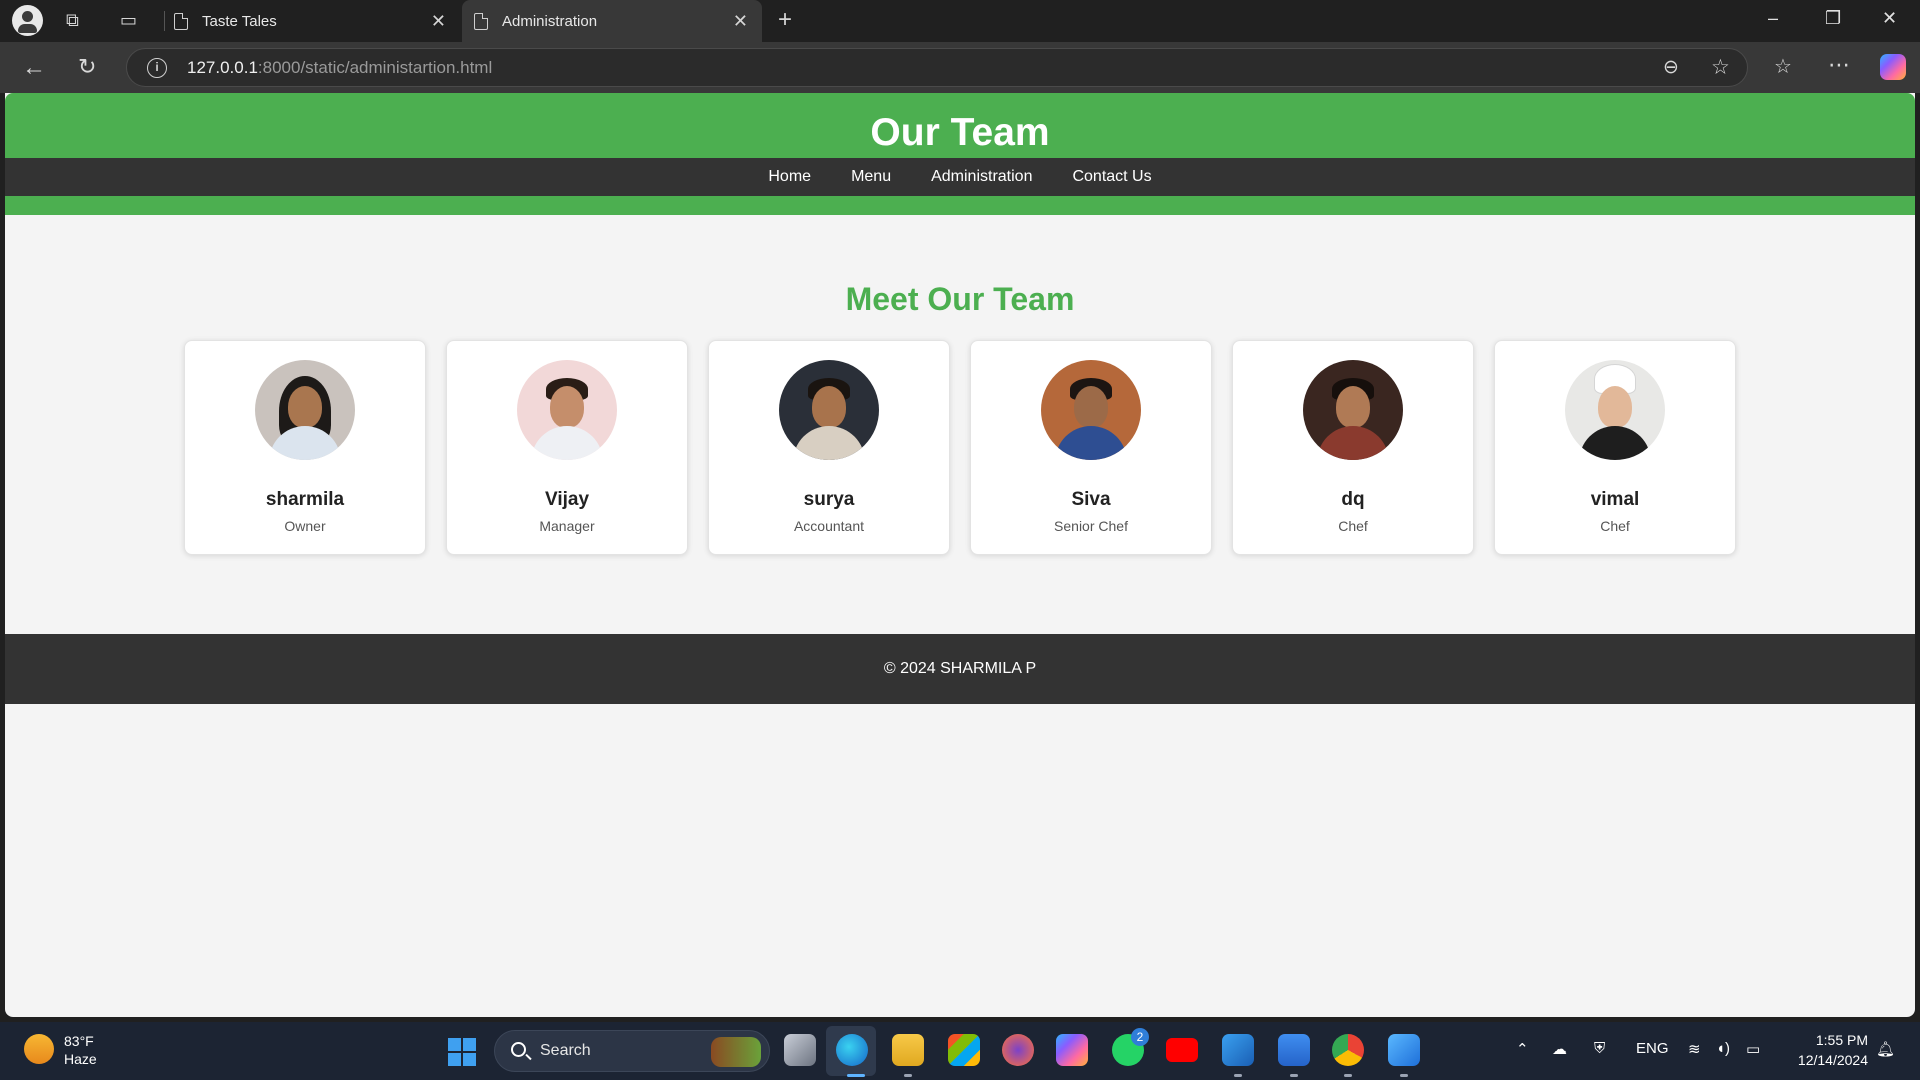 This screenshot has width=1920, height=1080. Describe the element at coordinates (1140, 1037) in the screenshot. I see `notification-badge: 2` at that location.